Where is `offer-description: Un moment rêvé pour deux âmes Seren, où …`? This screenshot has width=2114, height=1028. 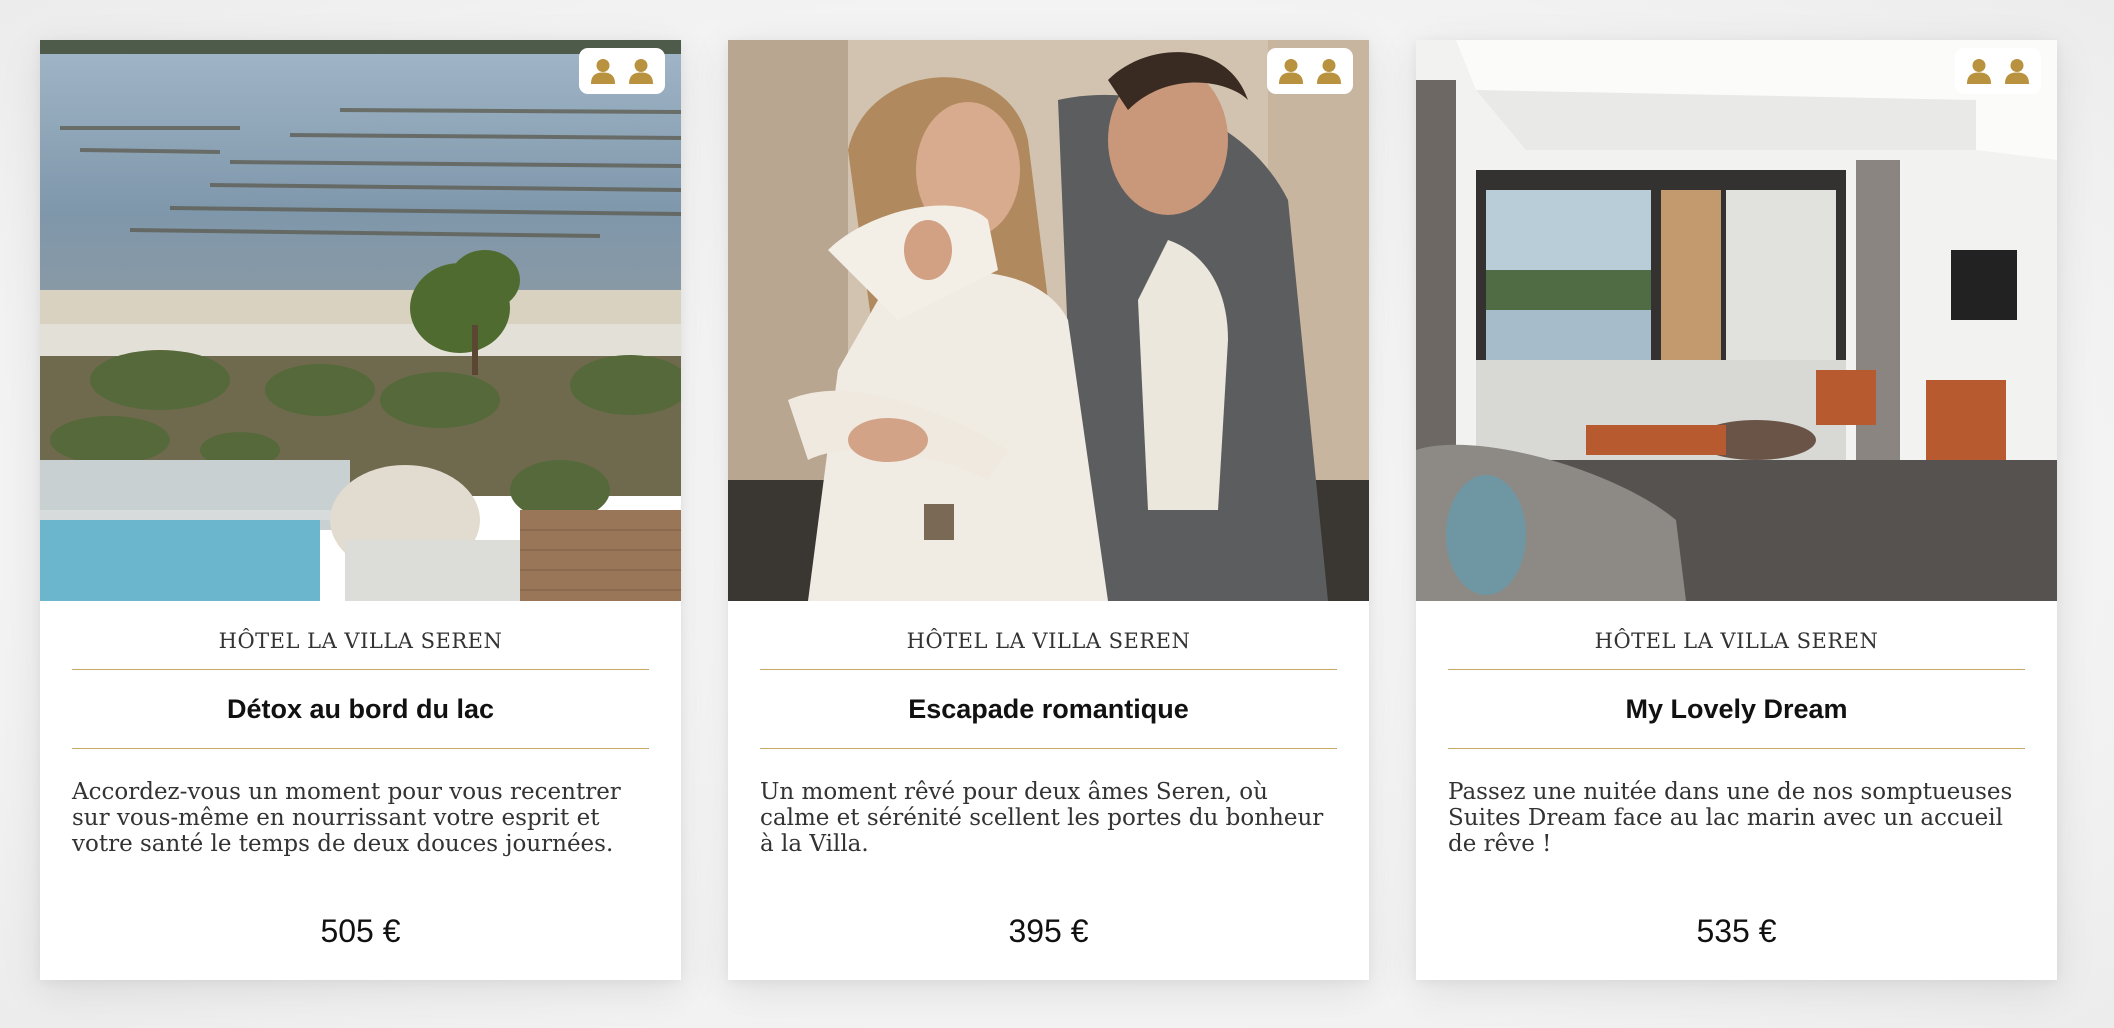
offer-description: Un moment rêvé pour deux âmes Seren, où … is located at coordinates (1042, 818).